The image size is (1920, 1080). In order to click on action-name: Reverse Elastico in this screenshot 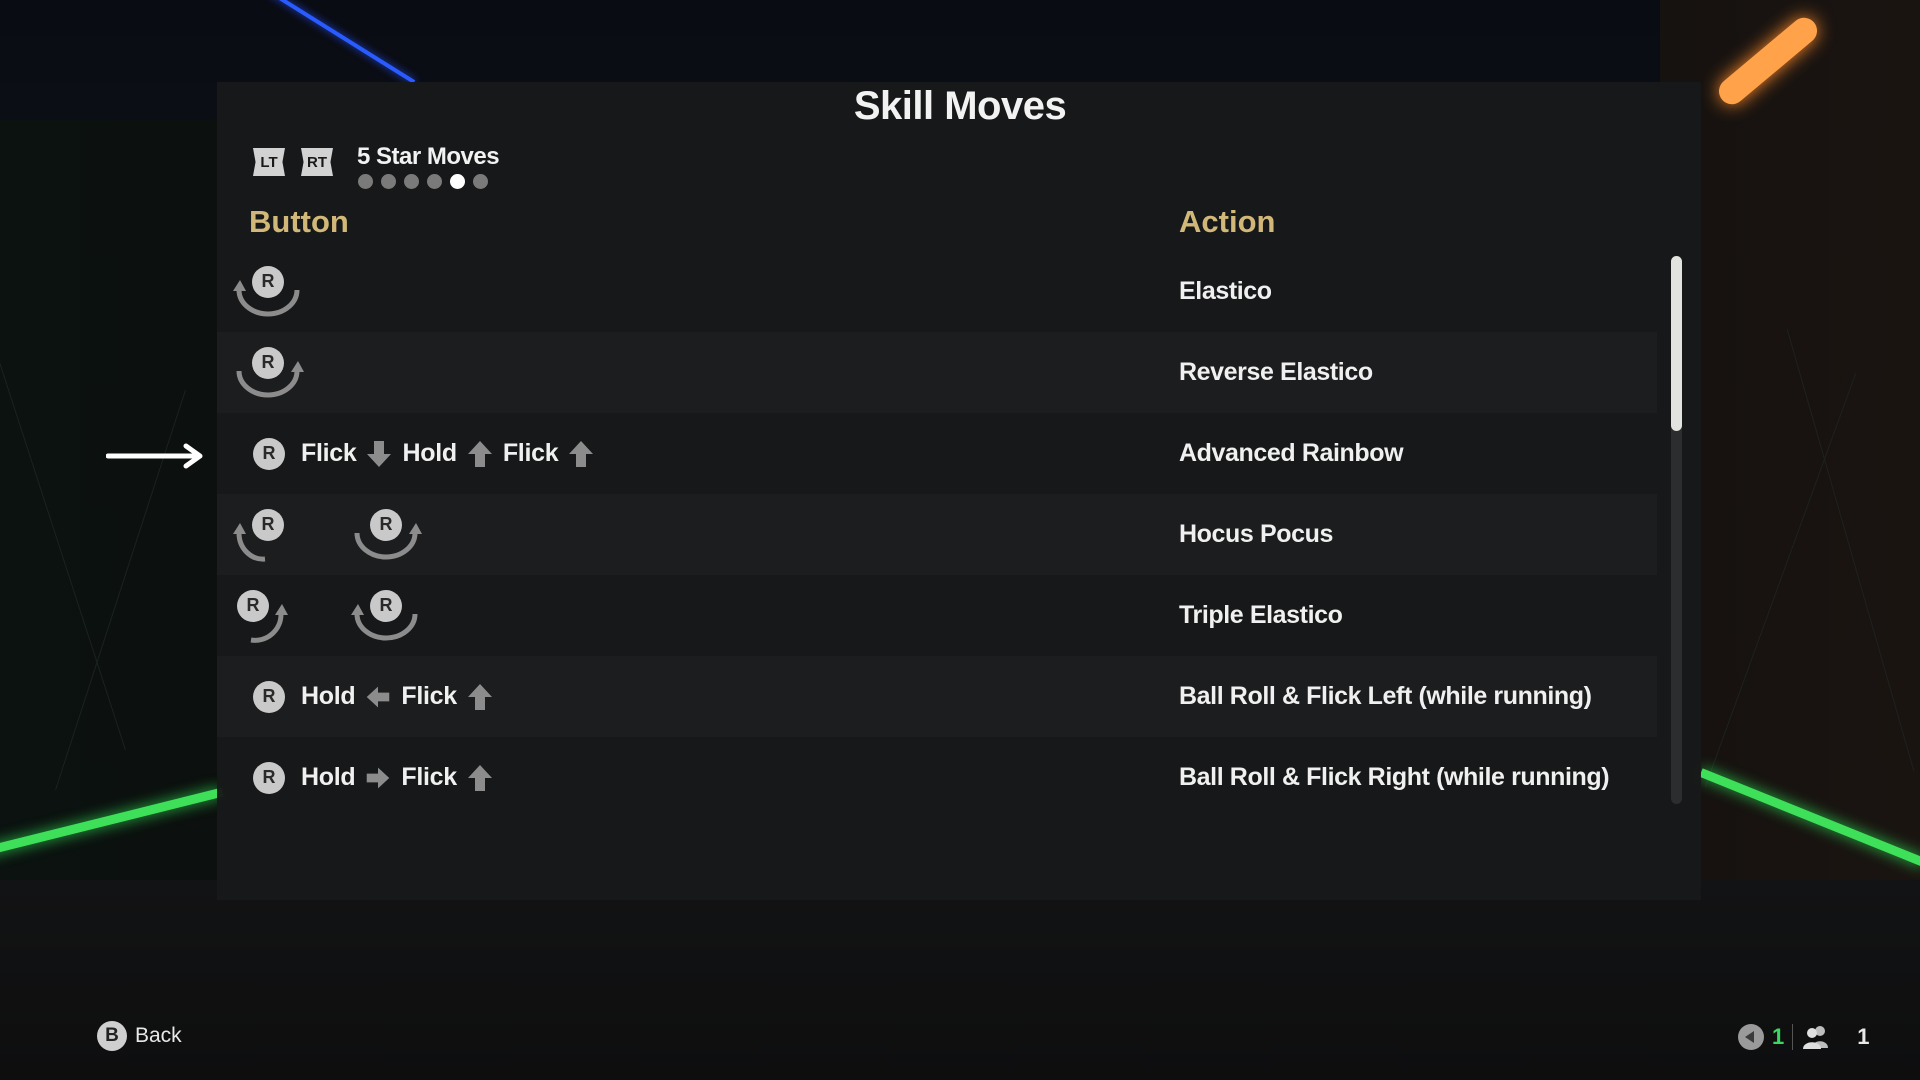, I will do `click(1276, 372)`.